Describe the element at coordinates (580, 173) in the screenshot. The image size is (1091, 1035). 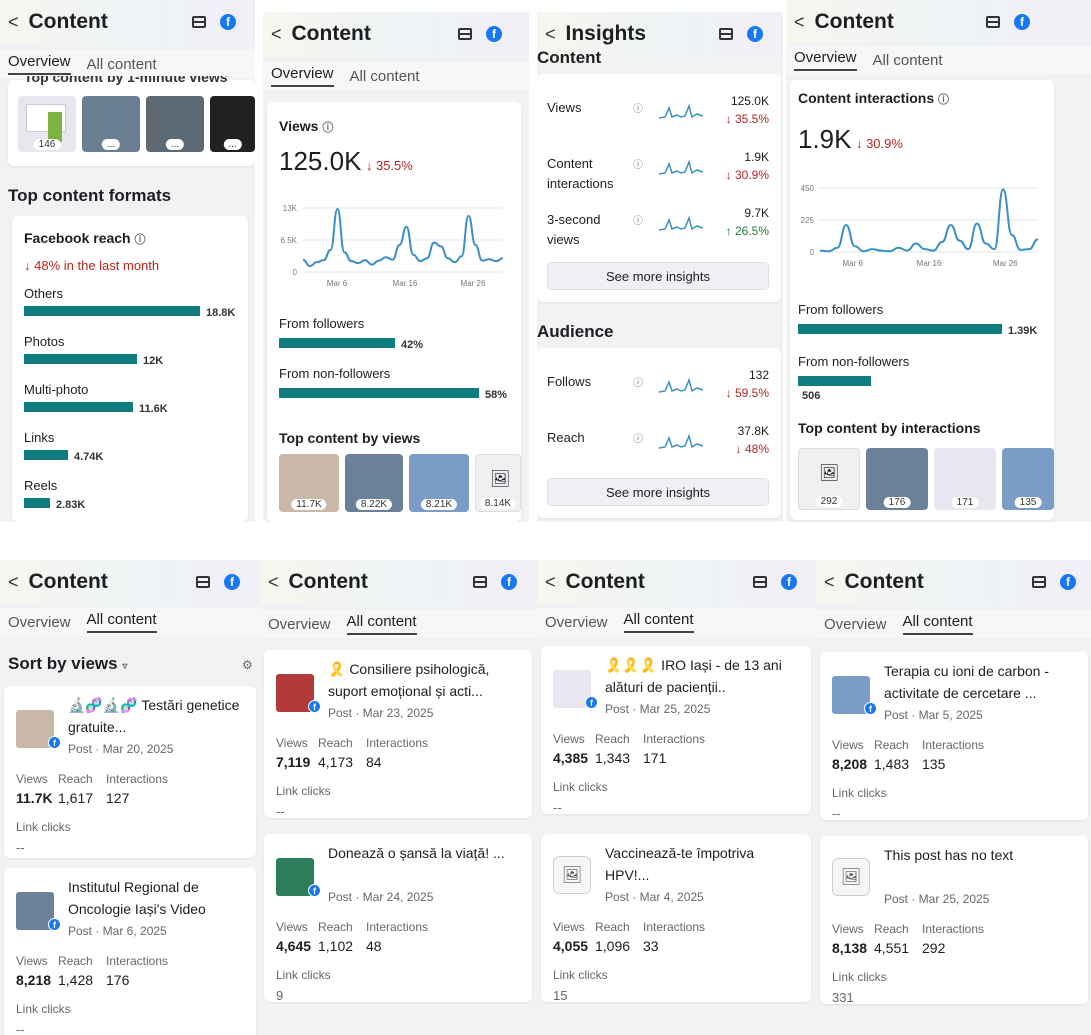
I see `metric-label: Content interactions` at that location.